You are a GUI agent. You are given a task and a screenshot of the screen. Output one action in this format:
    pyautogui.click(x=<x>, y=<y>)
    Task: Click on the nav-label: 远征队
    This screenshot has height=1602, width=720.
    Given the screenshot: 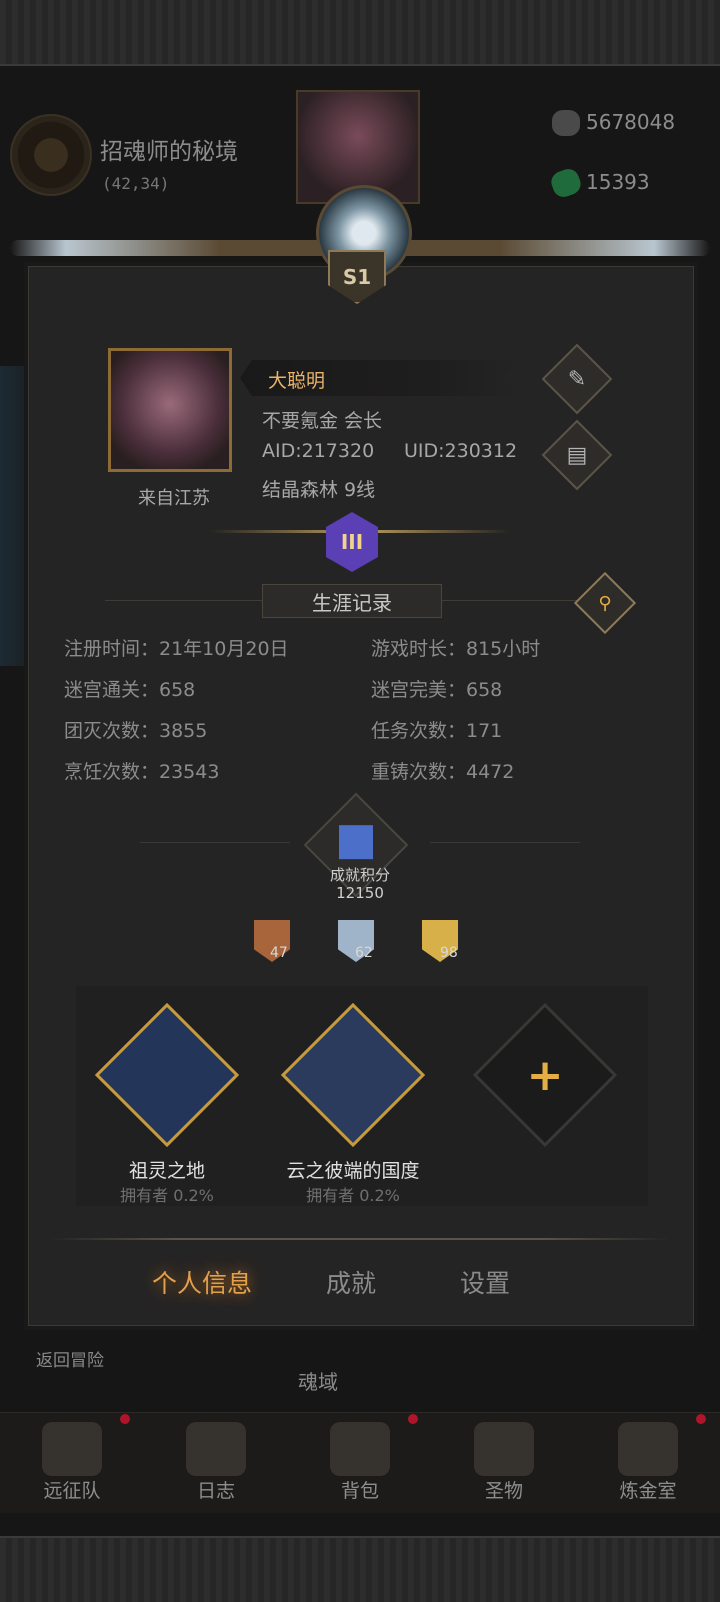 What is the action you would take?
    pyautogui.click(x=72, y=1491)
    